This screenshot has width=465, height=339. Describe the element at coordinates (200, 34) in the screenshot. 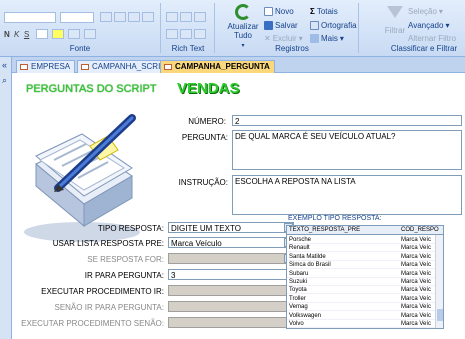

I see `line-spacing-icon` at that location.